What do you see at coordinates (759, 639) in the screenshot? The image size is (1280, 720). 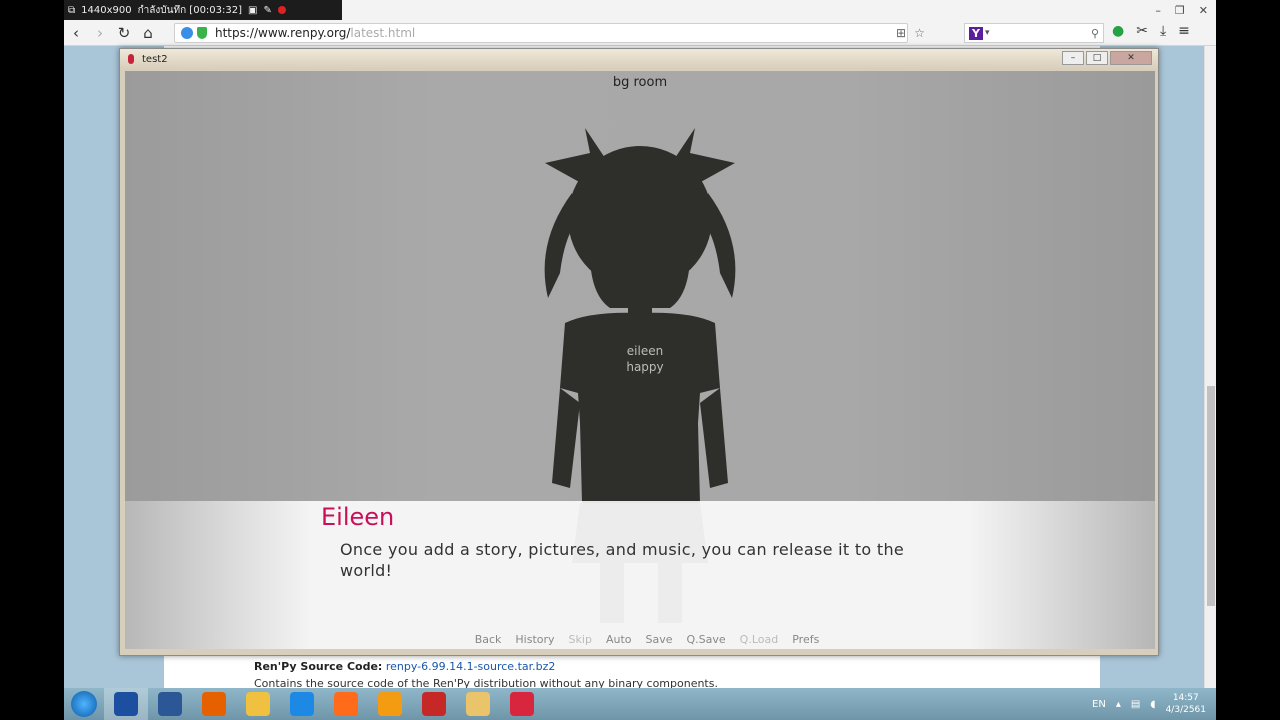 I see `quick-menu-q-load: Q.Load` at bounding box center [759, 639].